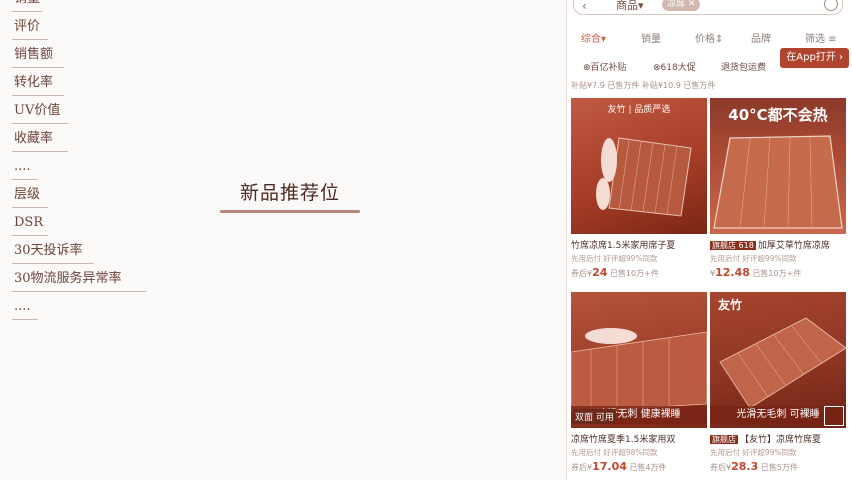 This screenshot has height=480, width=852. I want to click on metric-label: 转化率, so click(34, 82).